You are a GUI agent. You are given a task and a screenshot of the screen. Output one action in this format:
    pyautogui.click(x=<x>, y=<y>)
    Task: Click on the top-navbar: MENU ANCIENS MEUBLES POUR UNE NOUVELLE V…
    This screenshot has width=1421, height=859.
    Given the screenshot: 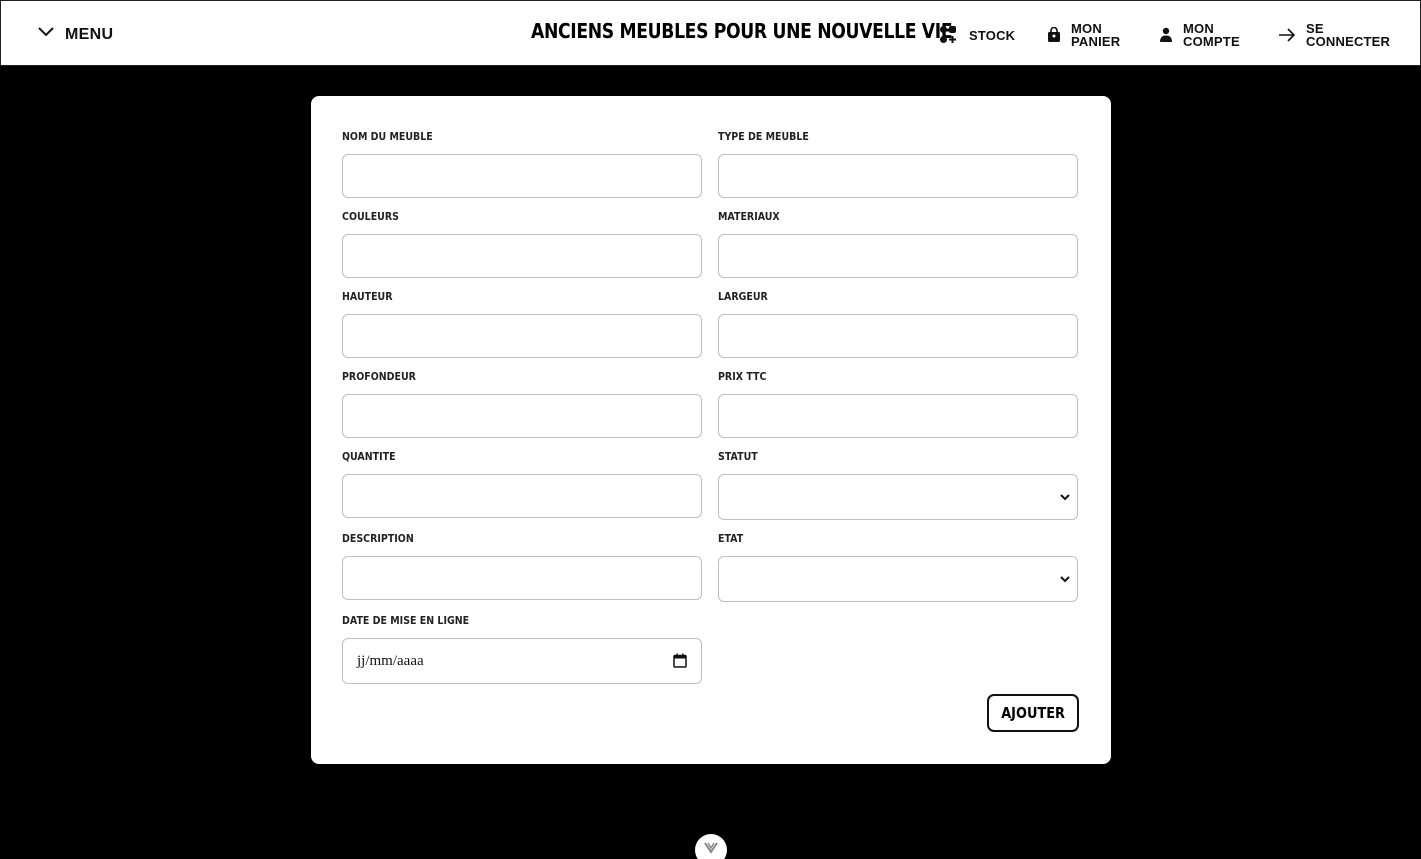 What is the action you would take?
    pyautogui.click(x=710, y=33)
    